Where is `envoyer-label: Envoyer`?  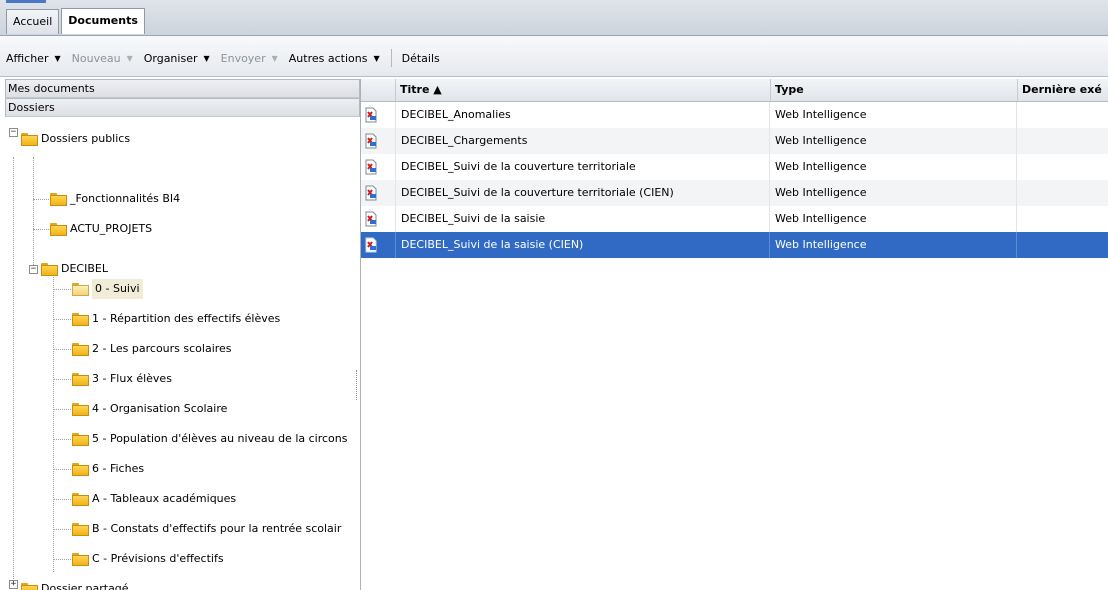
envoyer-label: Envoyer is located at coordinates (243, 58).